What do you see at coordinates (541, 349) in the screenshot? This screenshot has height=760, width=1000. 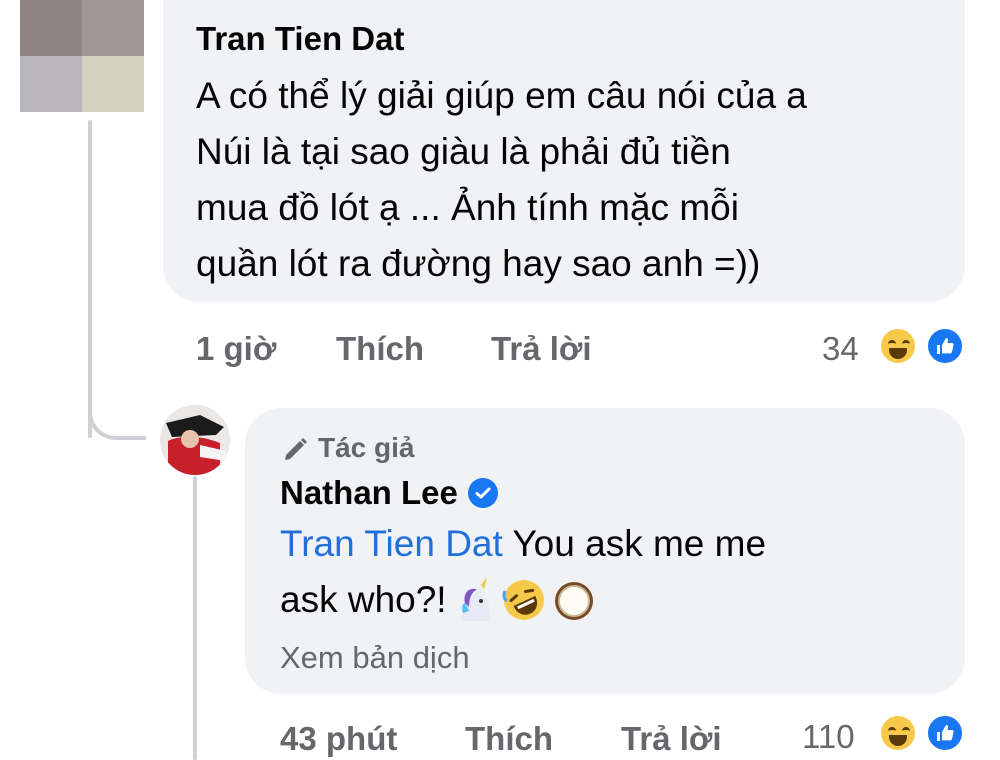 I see `reply-button: Trả lời` at bounding box center [541, 349].